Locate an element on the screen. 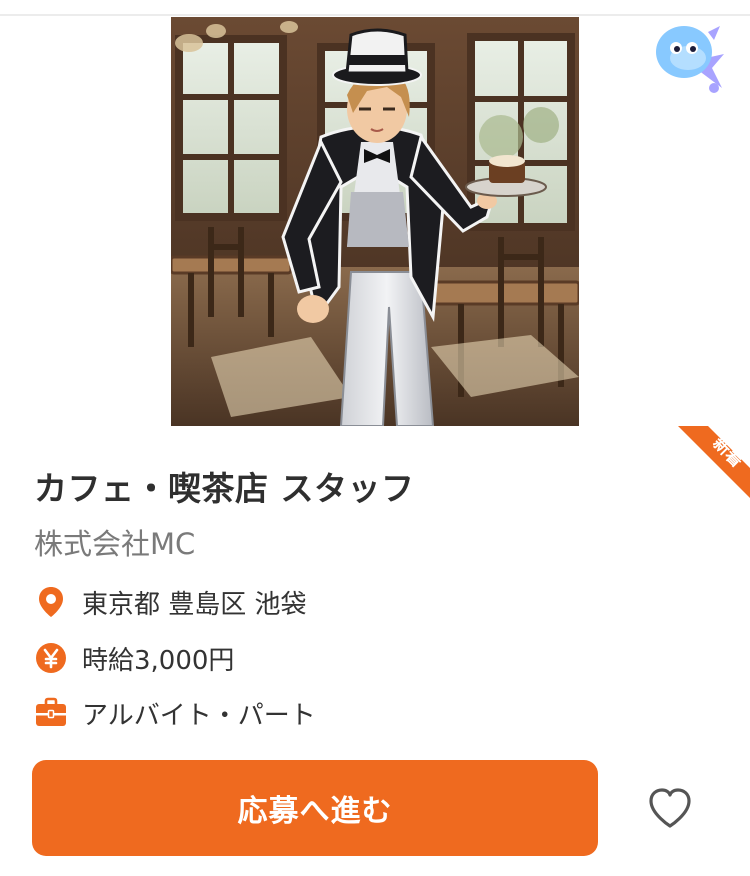 The width and height of the screenshot is (750, 876). location-row: 東京都 豊島区 池袋 is located at coordinates (170, 602).